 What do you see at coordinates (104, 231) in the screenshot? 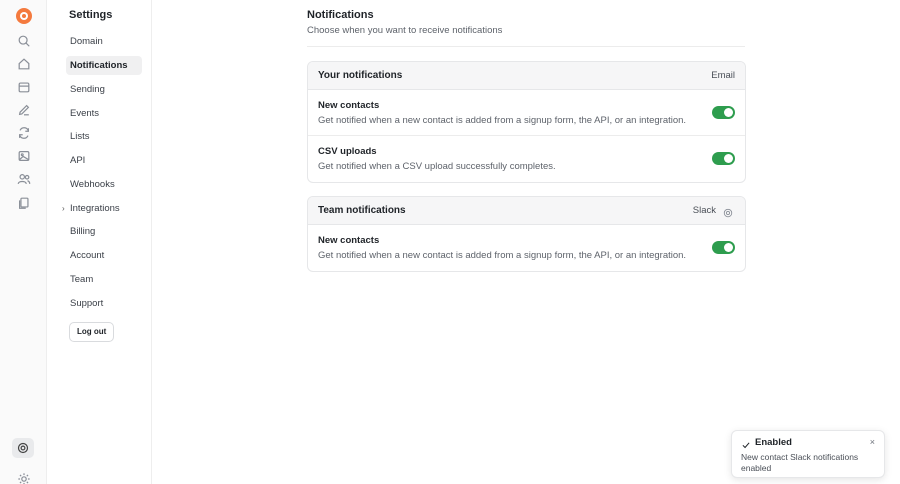
I see `sidebar-item-billing: Billing` at bounding box center [104, 231].